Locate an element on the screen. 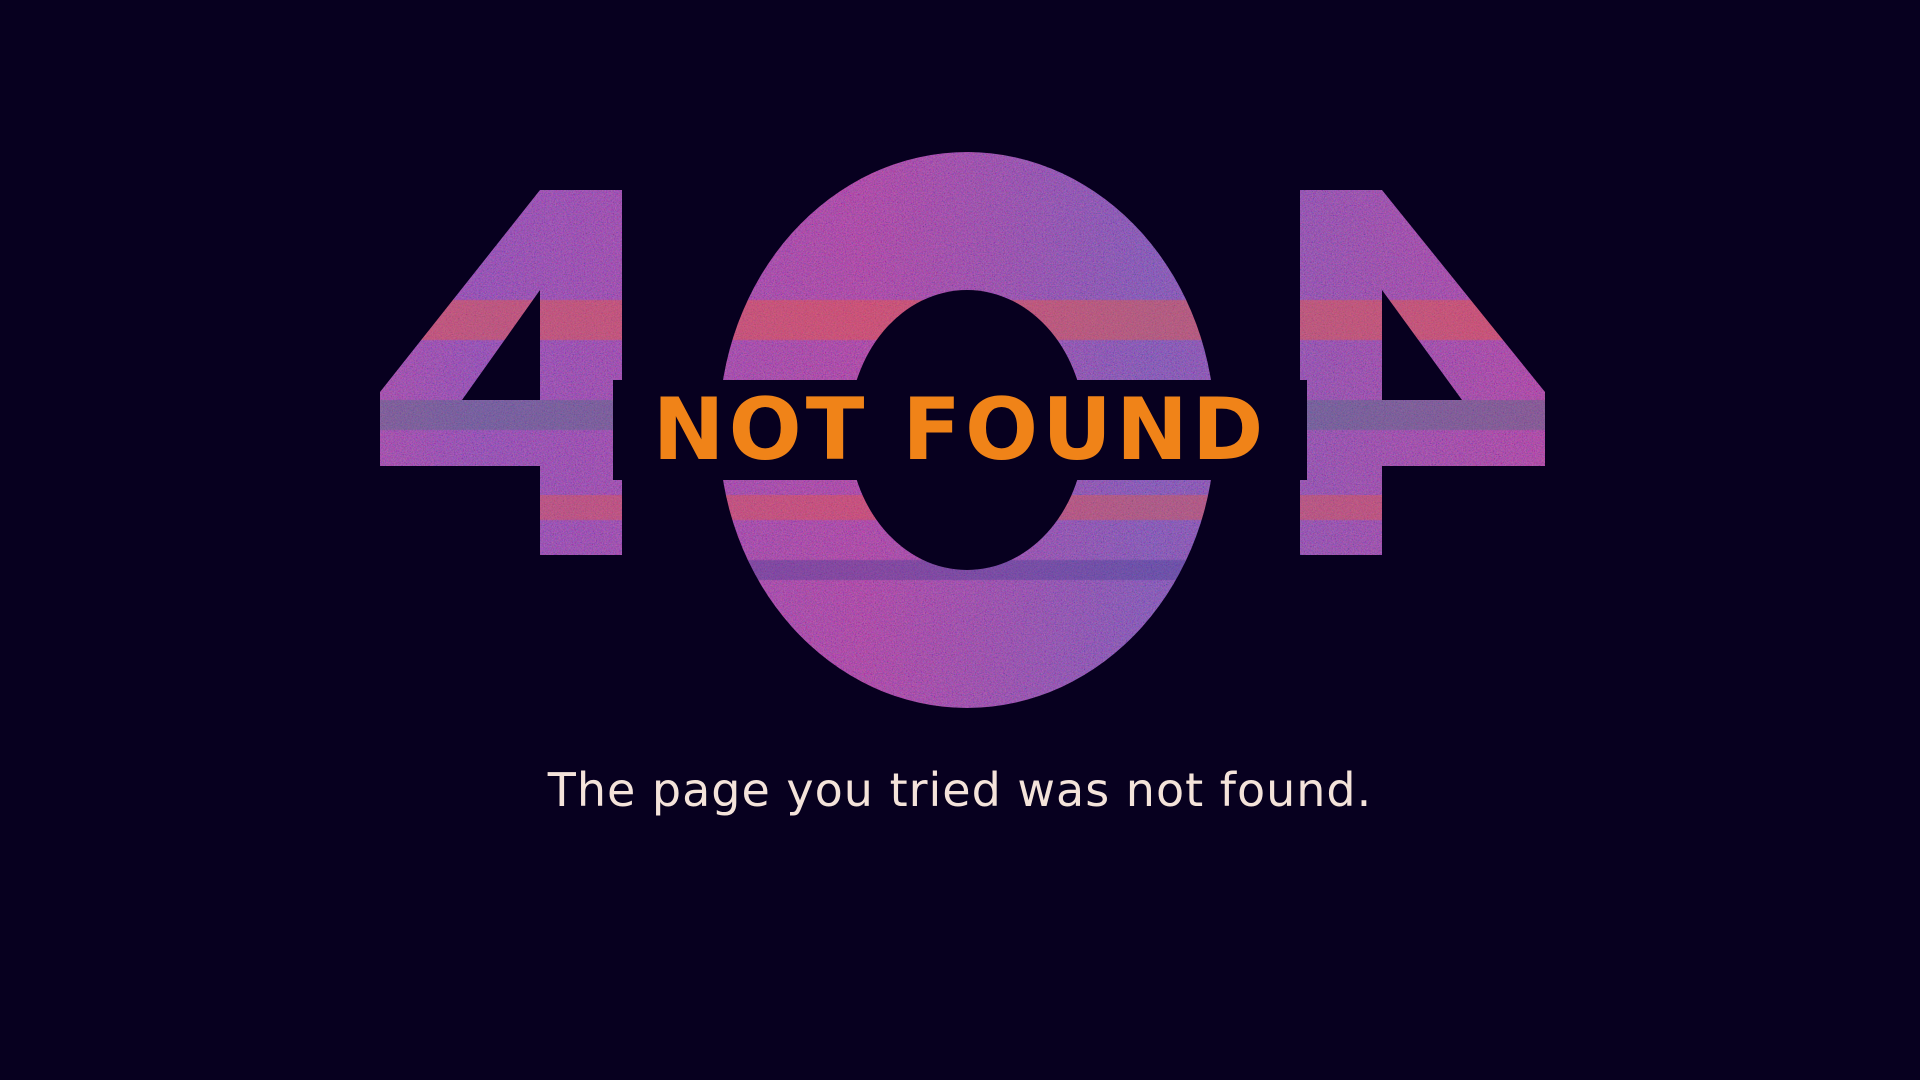 This screenshot has width=1920, height=1080. not-found-label: NOT FOUND is located at coordinates (960, 430).